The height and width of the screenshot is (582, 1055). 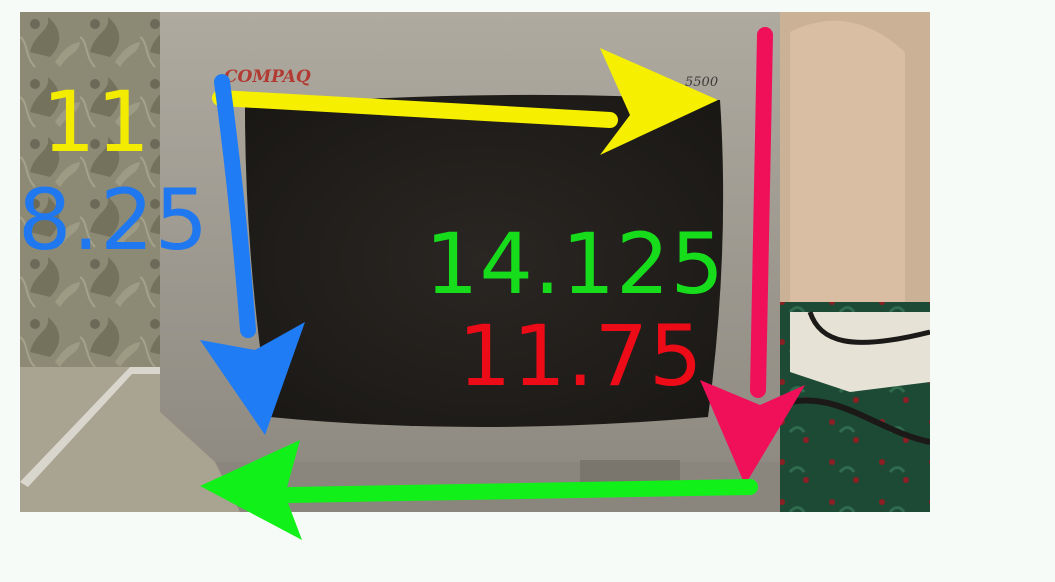 What do you see at coordinates (252, 254) in the screenshot?
I see `blue-arrow` at bounding box center [252, 254].